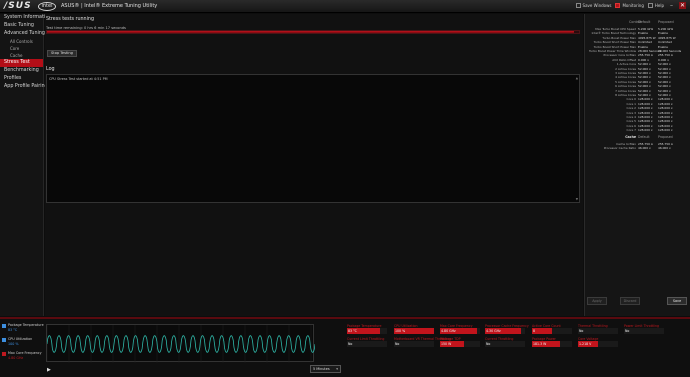 Image resolution: width=690 pixels, height=377 pixels. I want to click on app-title: ASUS® | Intel® Extreme Tuning Utility, so click(109, 6).